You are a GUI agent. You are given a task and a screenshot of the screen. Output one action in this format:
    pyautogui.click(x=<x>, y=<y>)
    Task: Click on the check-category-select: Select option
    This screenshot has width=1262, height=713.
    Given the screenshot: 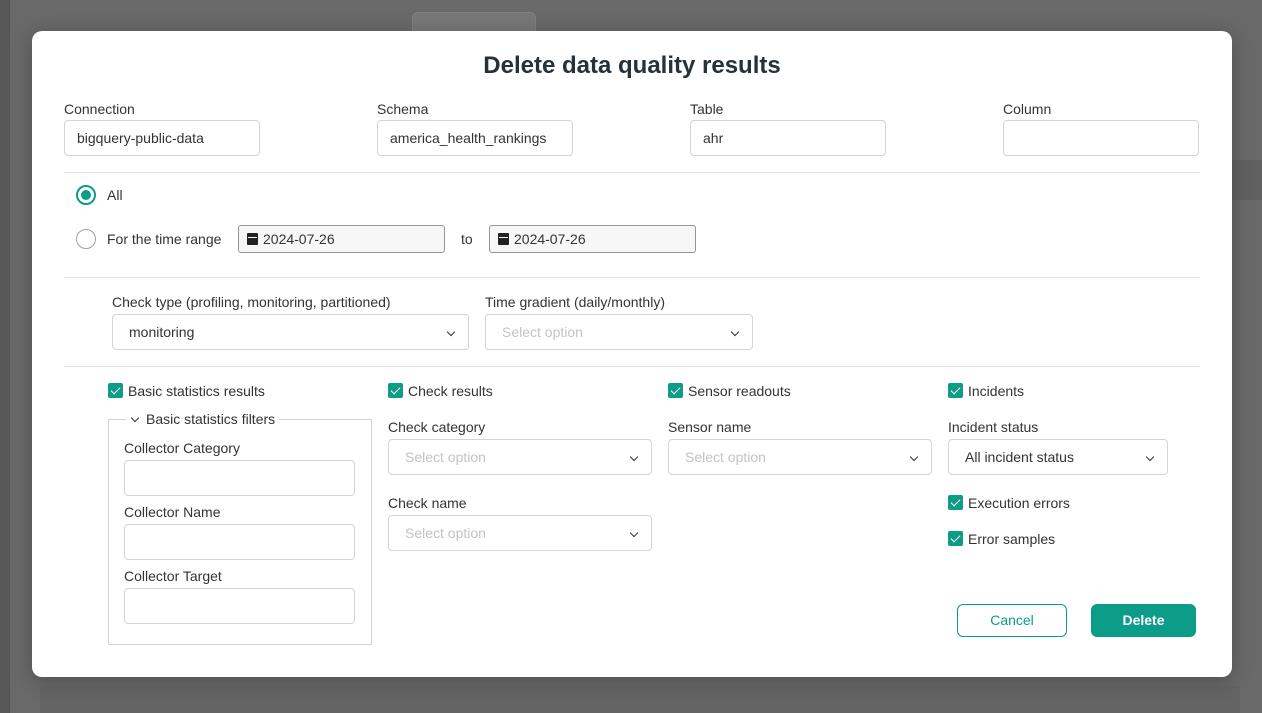 What is the action you would take?
    pyautogui.click(x=520, y=457)
    